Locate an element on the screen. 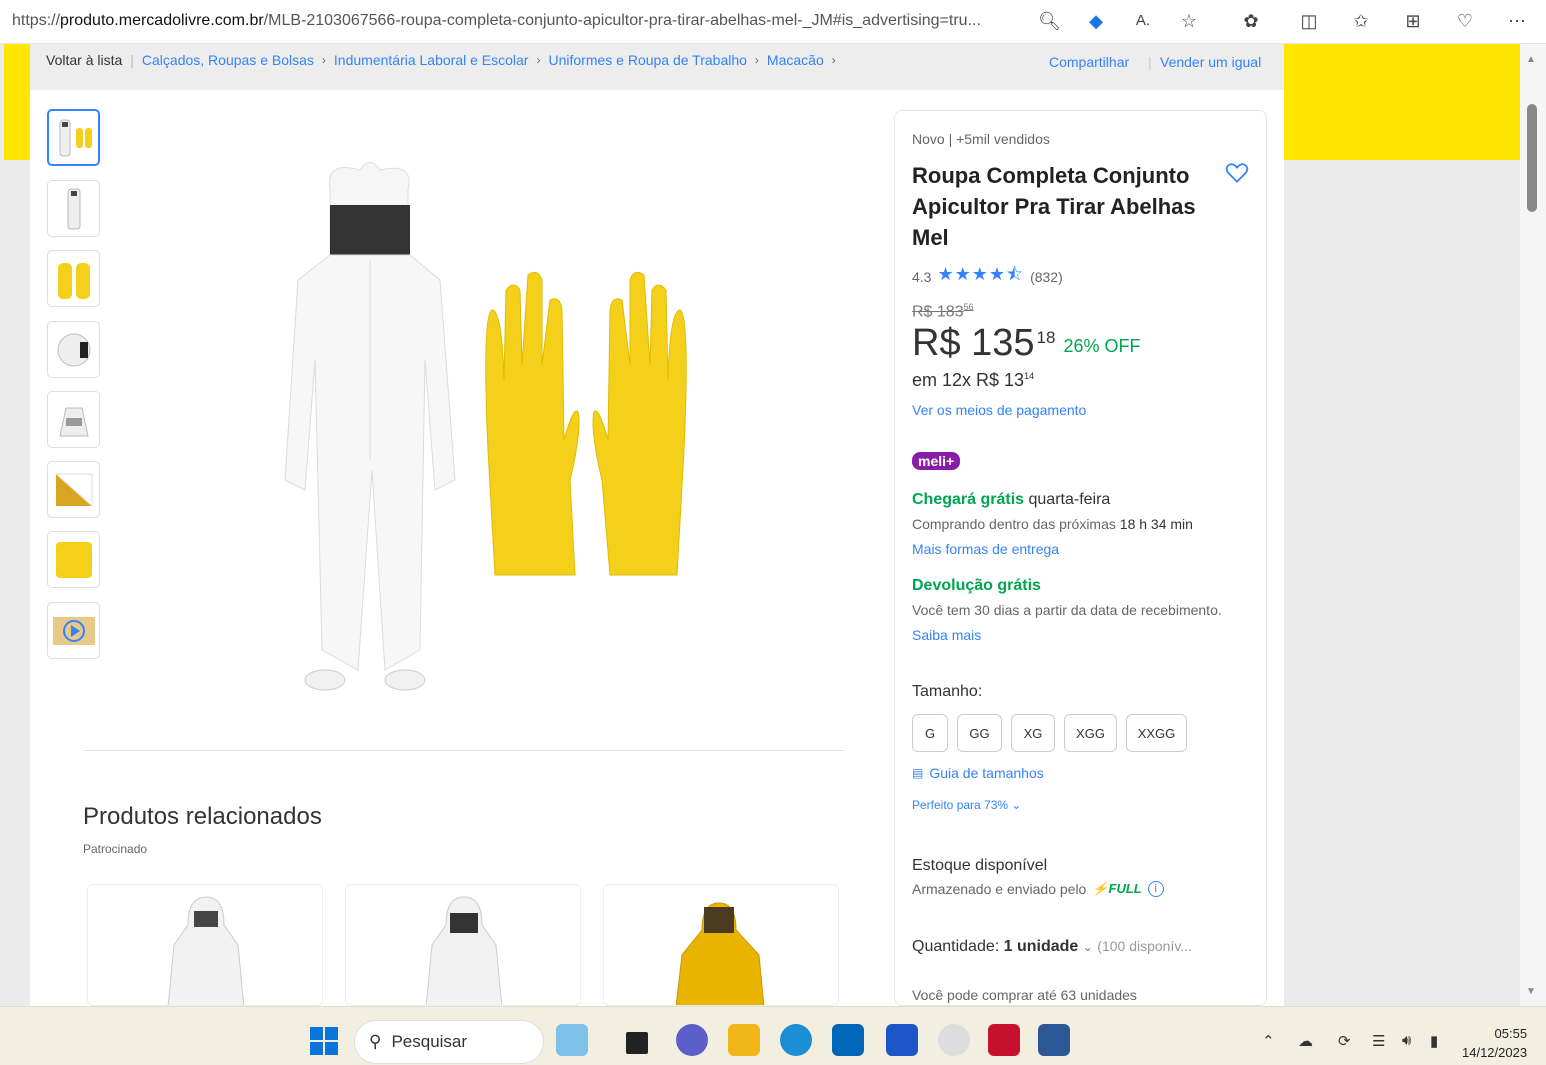 The height and width of the screenshot is (1065, 1546). system-clock: 05:55 14/12/2023 is located at coordinates (1494, 1043).